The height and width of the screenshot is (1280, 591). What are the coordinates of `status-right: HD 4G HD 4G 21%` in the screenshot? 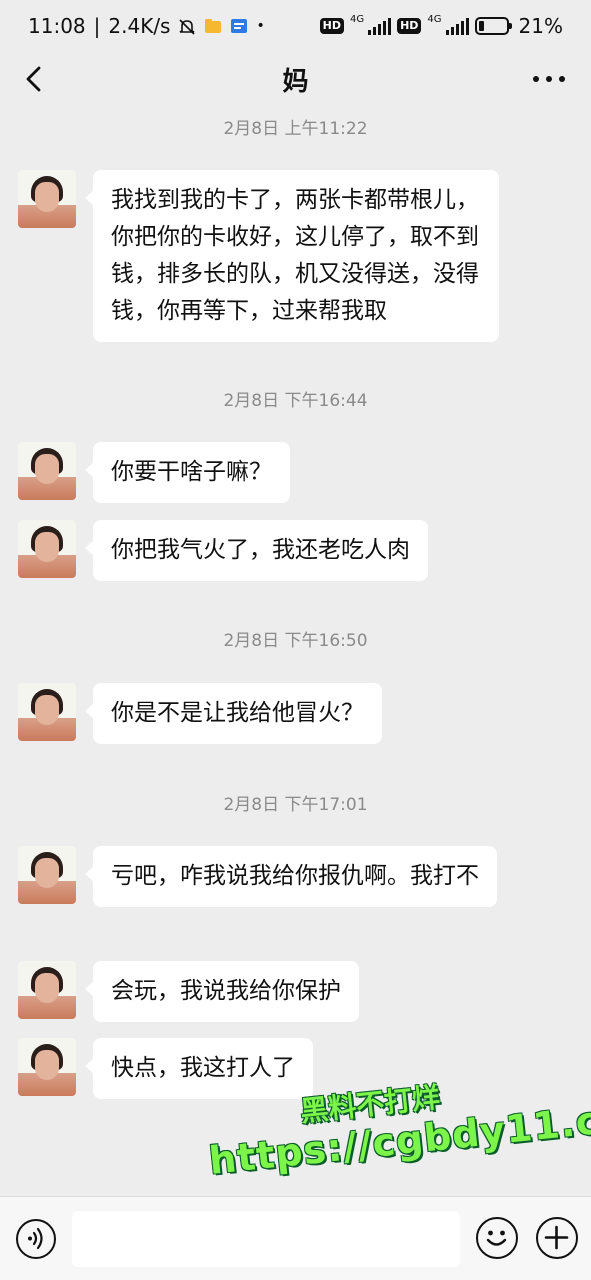 It's located at (441, 26).